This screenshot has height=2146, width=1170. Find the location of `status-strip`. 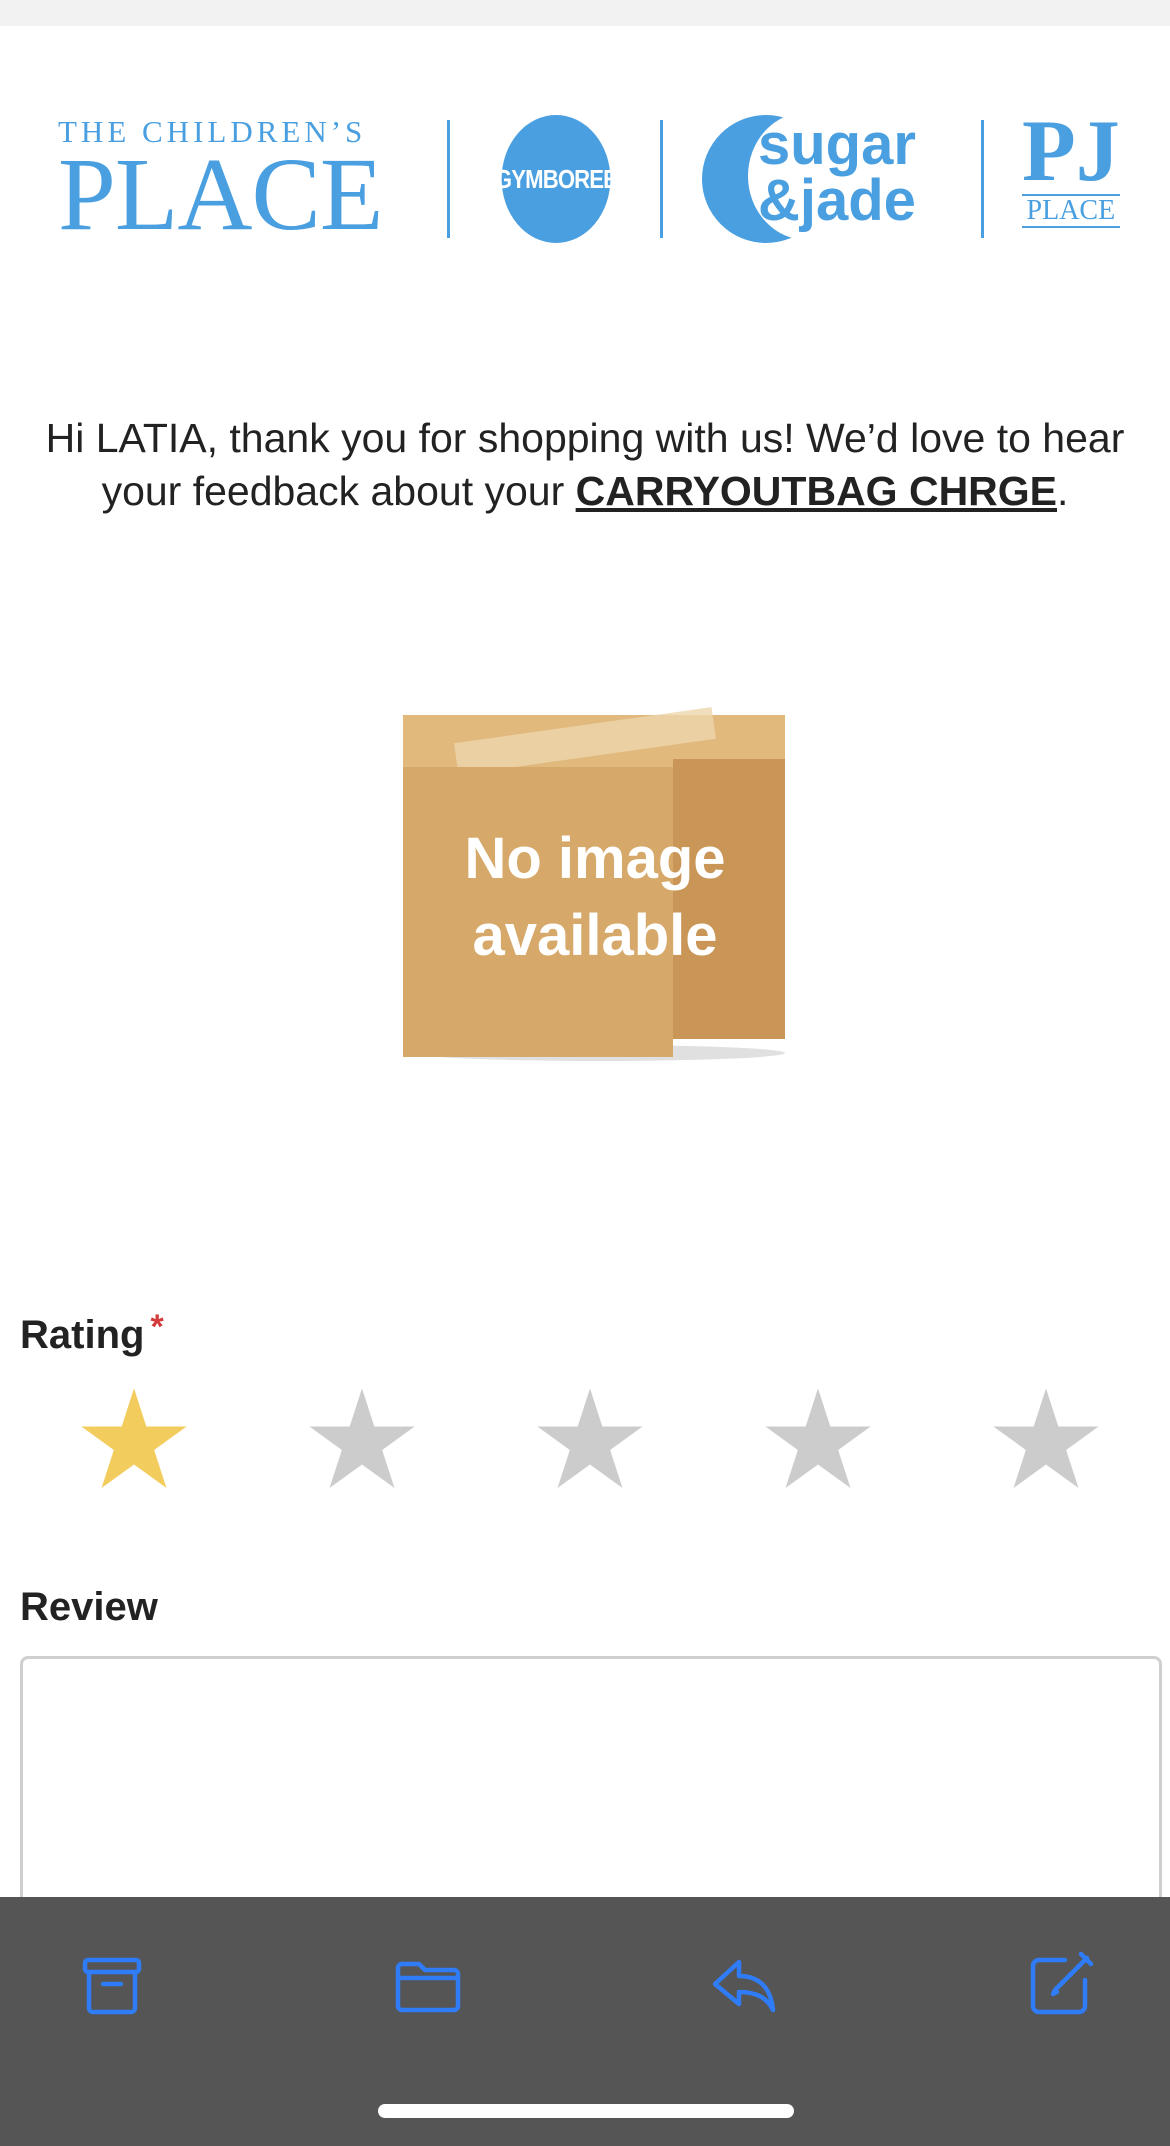

status-strip is located at coordinates (585, 13).